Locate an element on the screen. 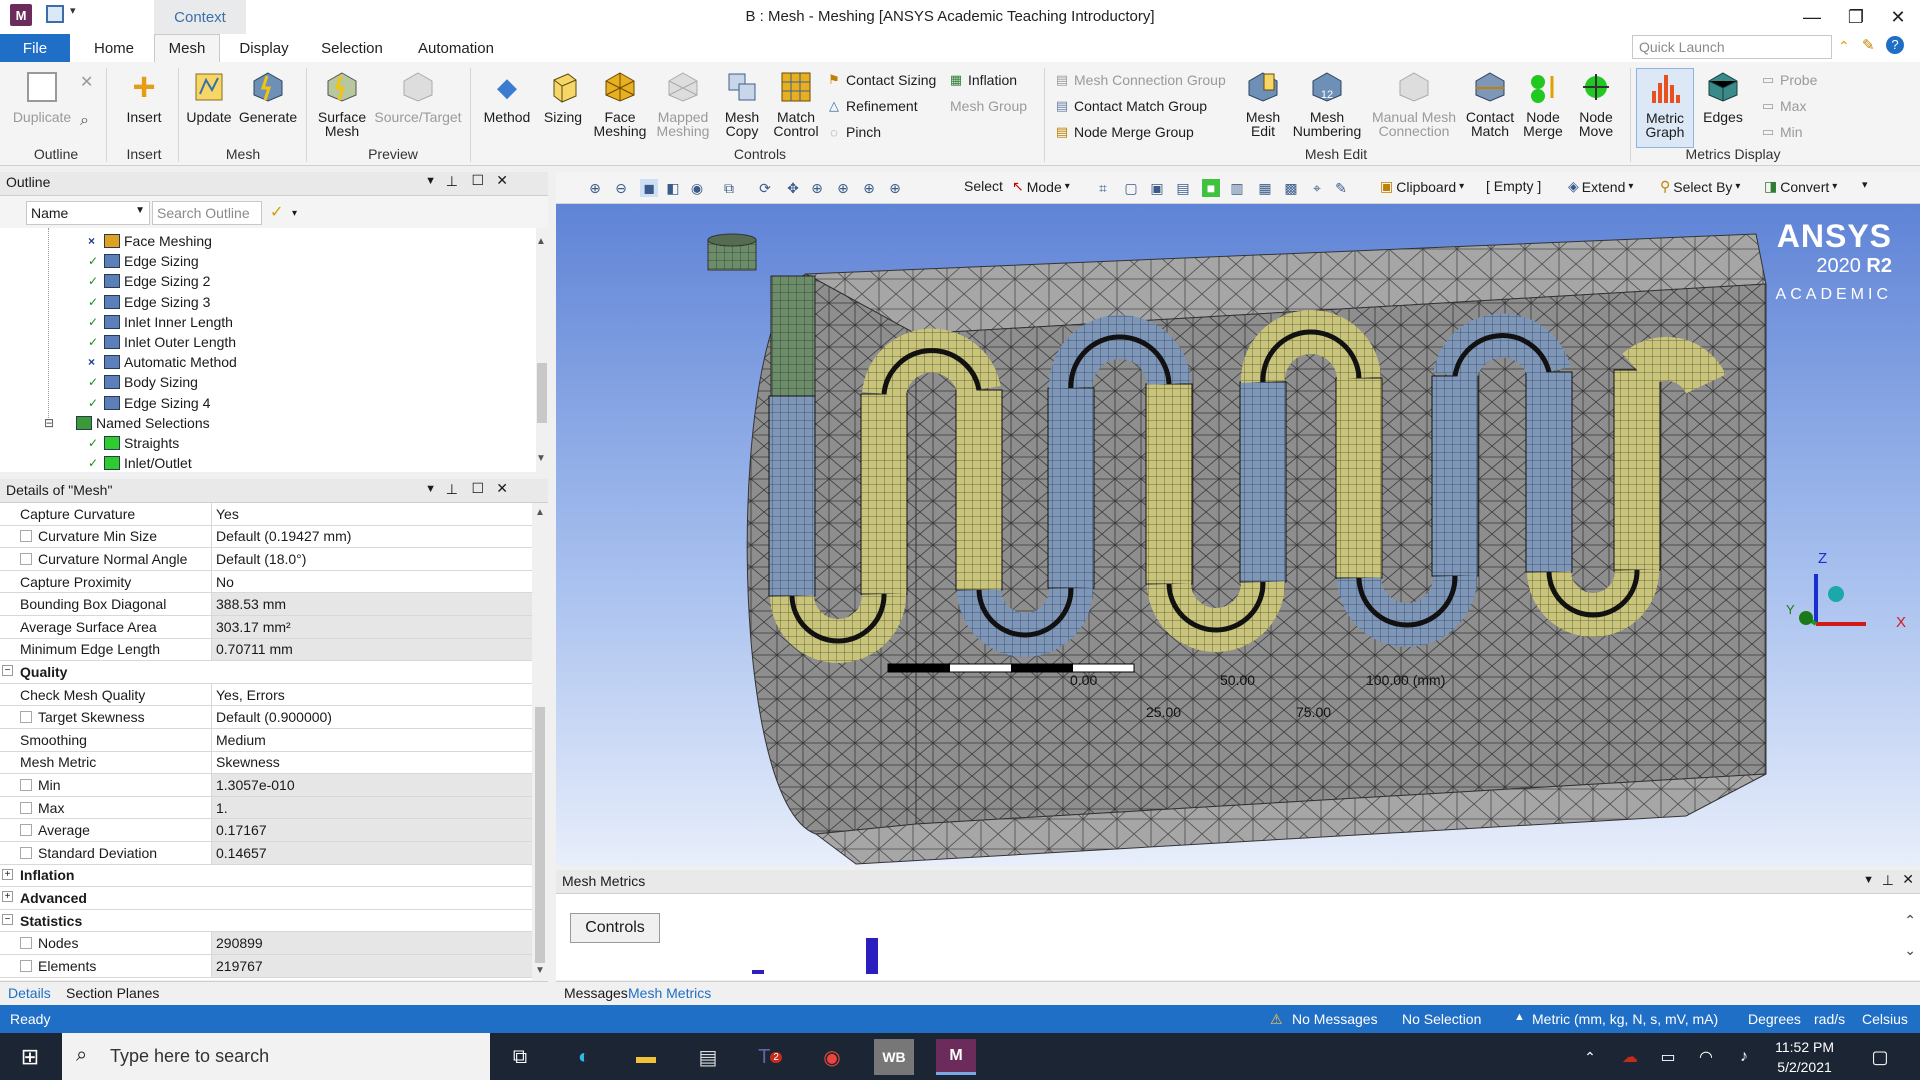 Image resolution: width=1920 pixels, height=1080 pixels. details-row: Standard Deviation 0.14657 is located at coordinates (266, 853).